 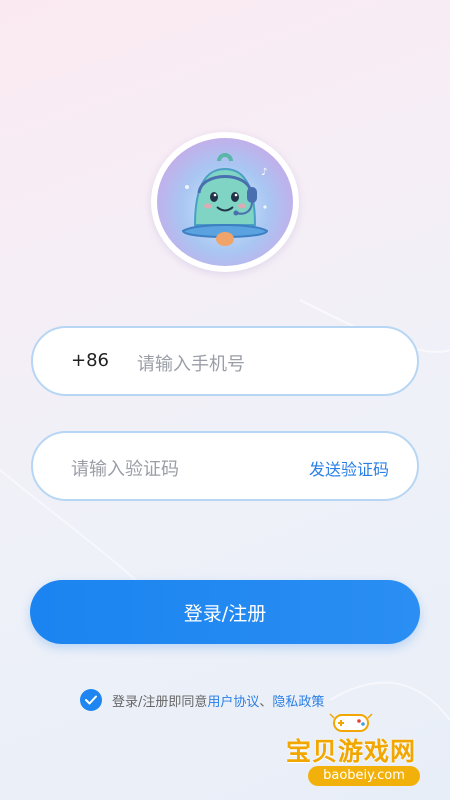 I want to click on gamepad-icon, so click(x=351, y=722).